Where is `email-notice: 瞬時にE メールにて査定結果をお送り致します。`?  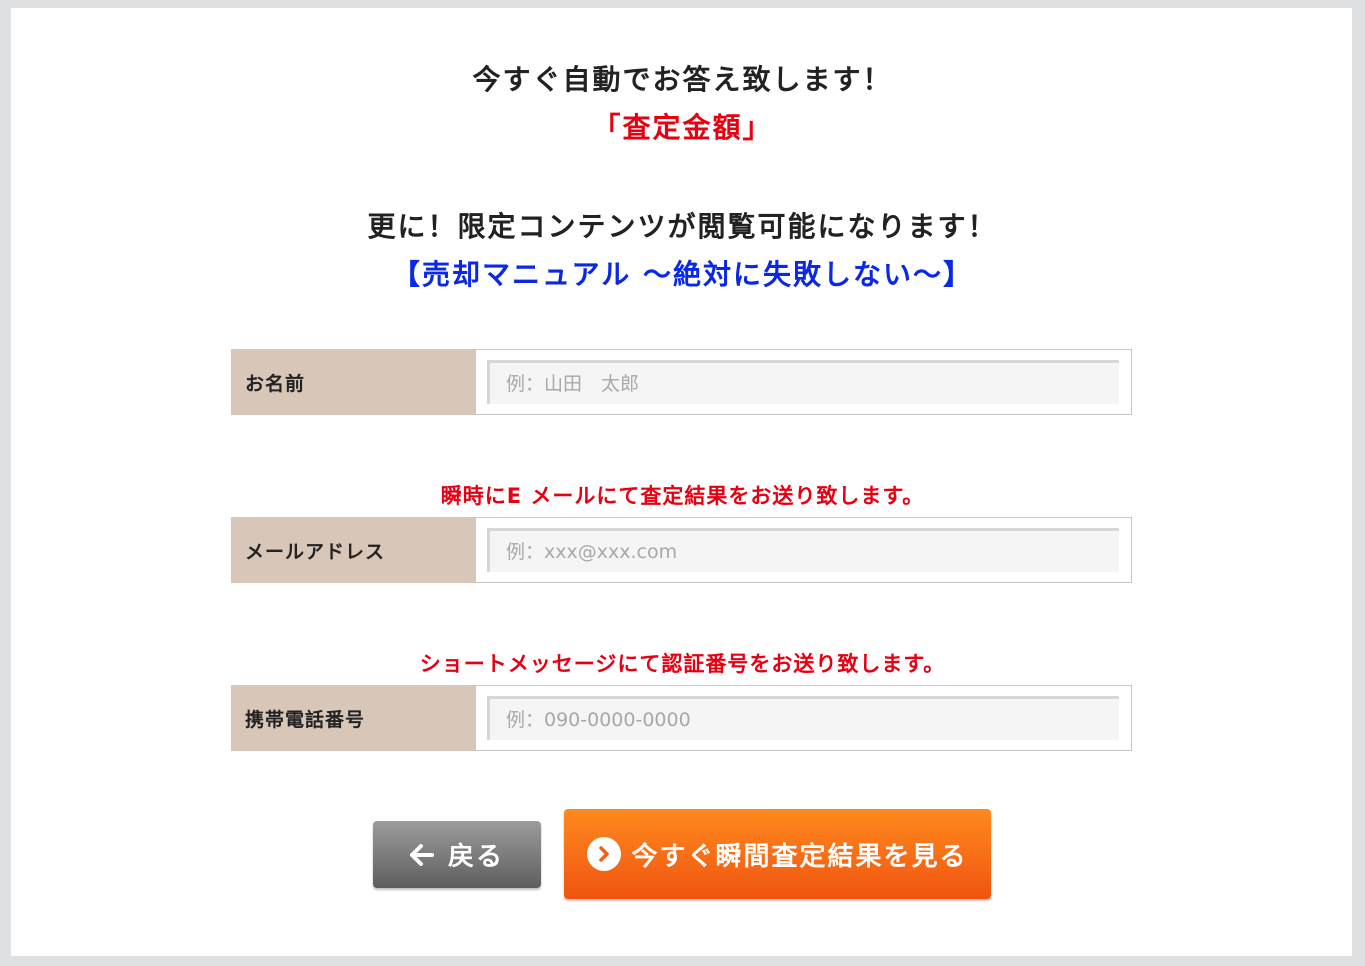 email-notice: 瞬時にE メールにて査定結果をお送り致します。 is located at coordinates (682, 496).